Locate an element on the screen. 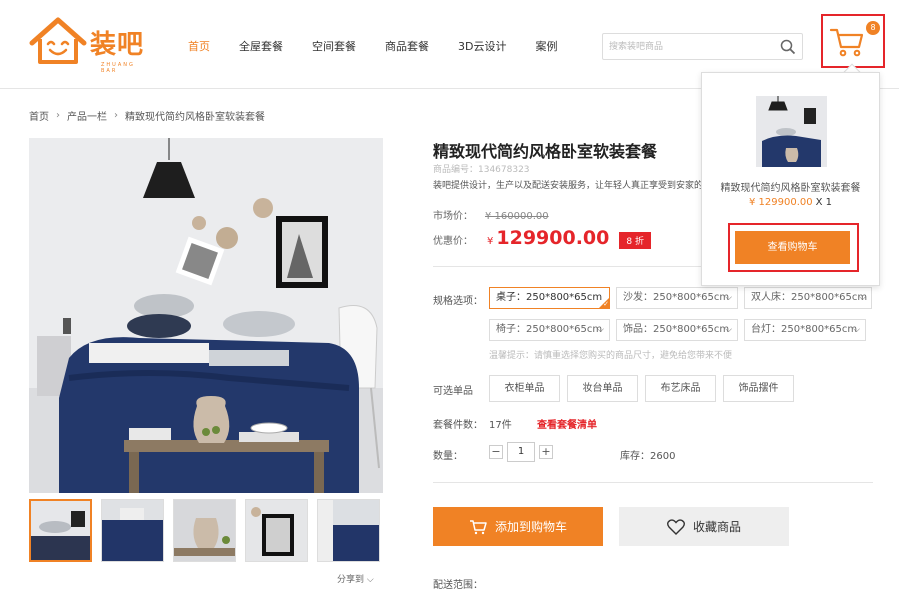 This screenshot has height=592, width=899. product-code: 商品编号：134678323 is located at coordinates (481, 170).